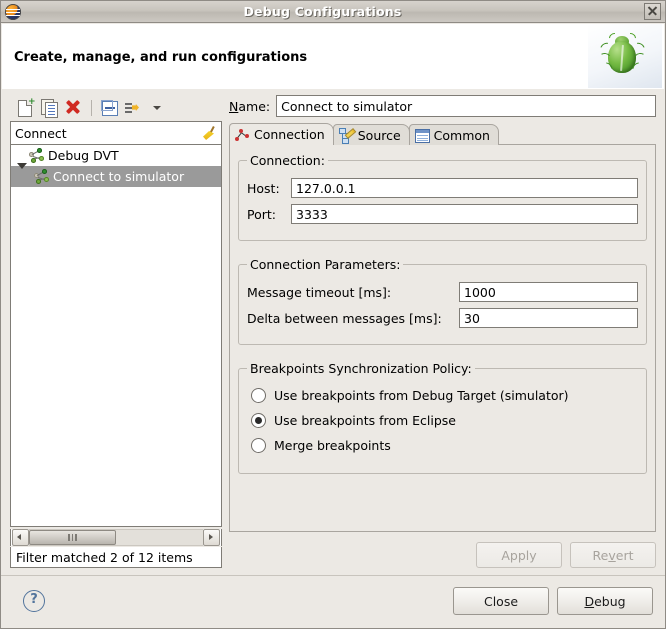 Image resolution: width=666 pixels, height=629 pixels. I want to click on dialog-banner: Create, manage, and run configurations, so click(333, 57).